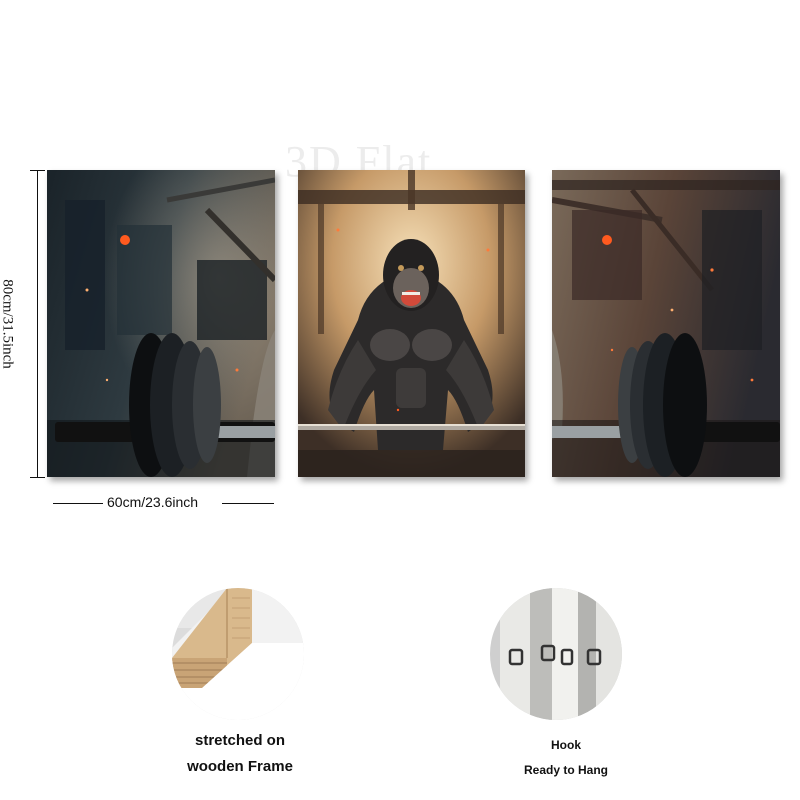 The image size is (800, 800). Describe the element at coordinates (239, 740) in the screenshot. I see `frame-caption-line1: stretched on` at that location.